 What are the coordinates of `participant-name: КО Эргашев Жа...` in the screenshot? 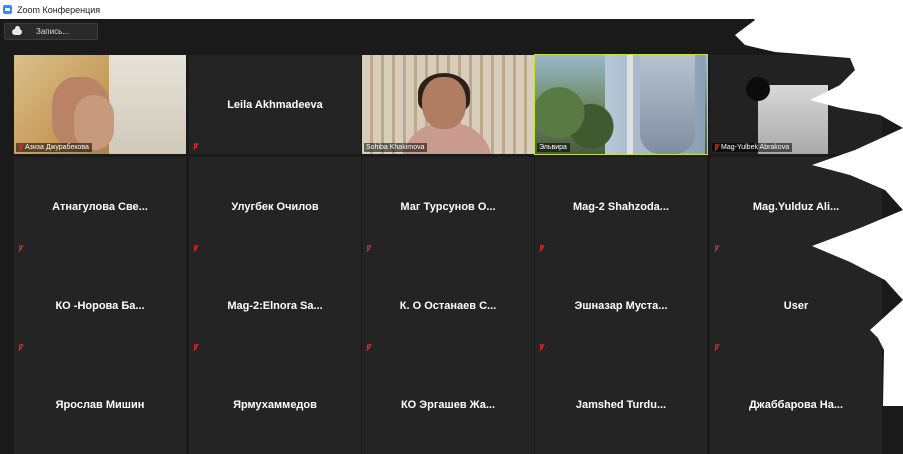 It's located at (448, 405).